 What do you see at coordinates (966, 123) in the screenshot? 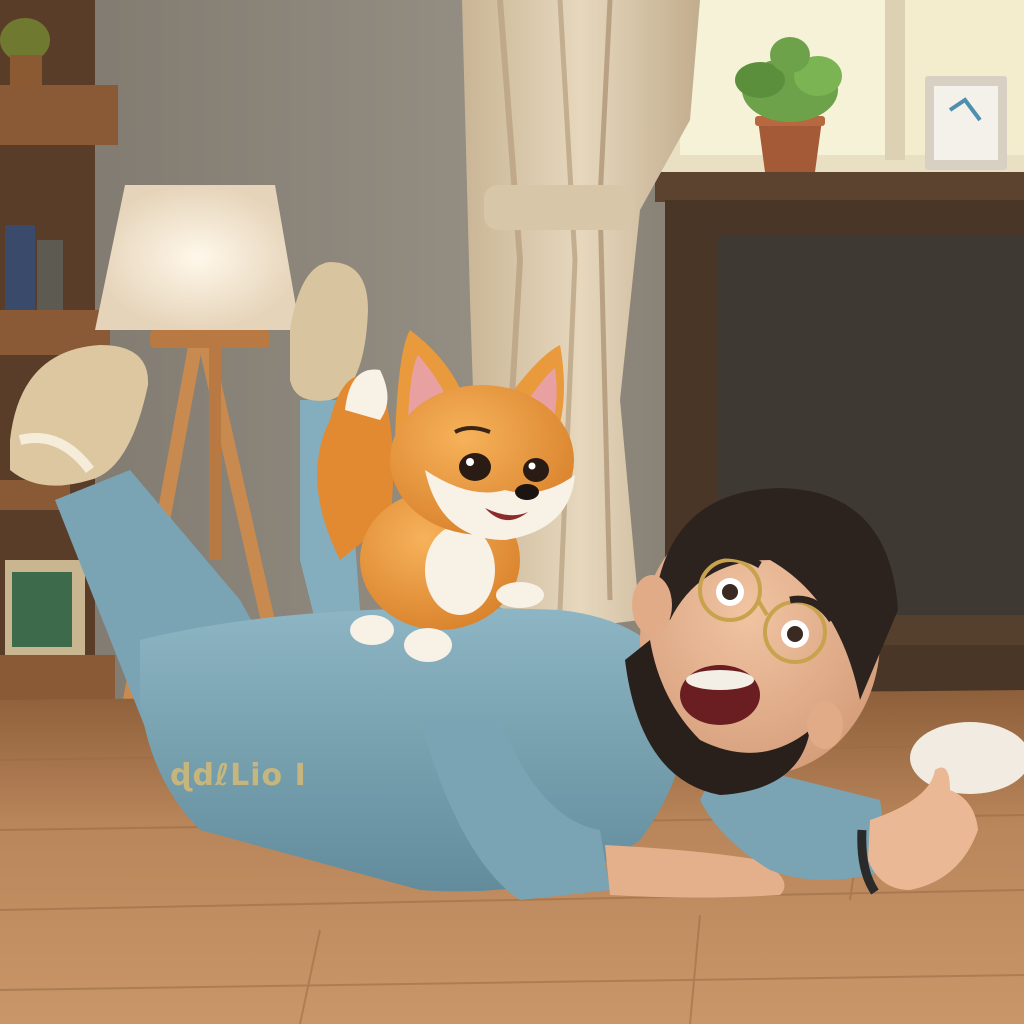
I see `picture-frame` at bounding box center [966, 123].